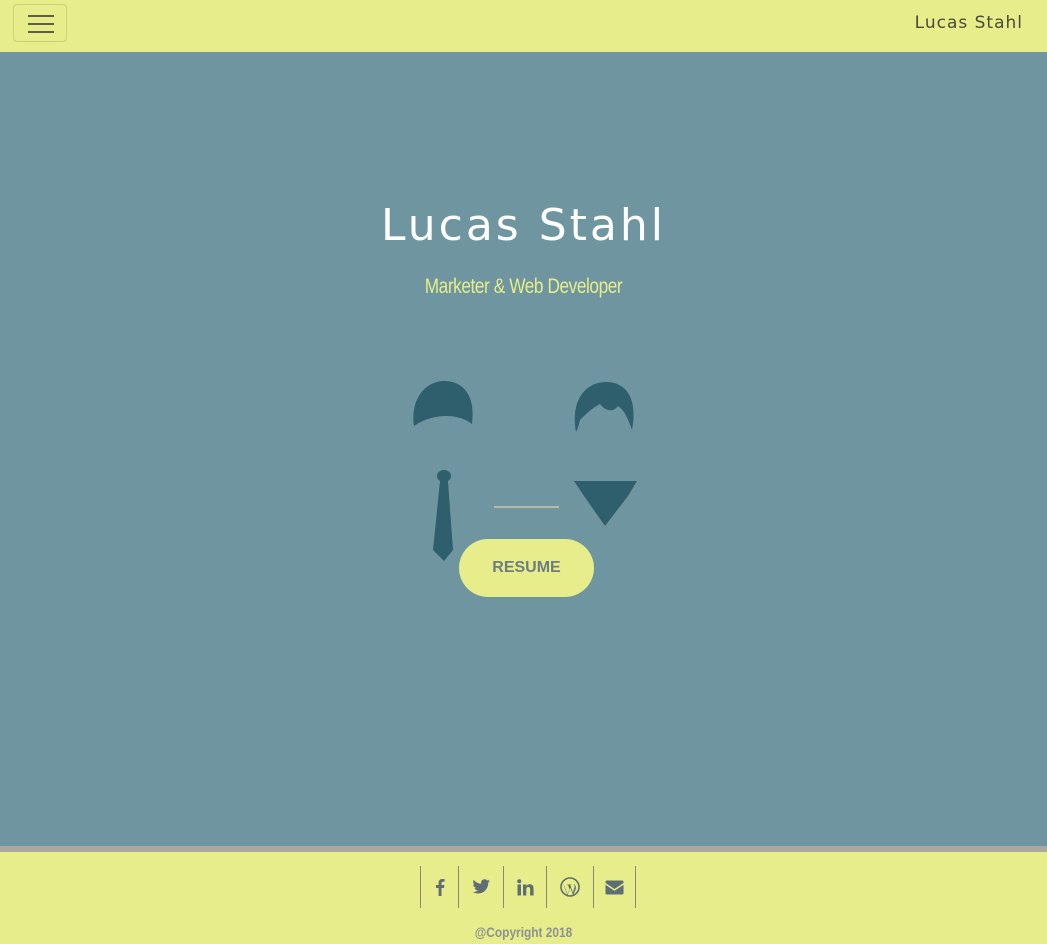 The width and height of the screenshot is (1047, 944). I want to click on pendant-icon, so click(605, 503).